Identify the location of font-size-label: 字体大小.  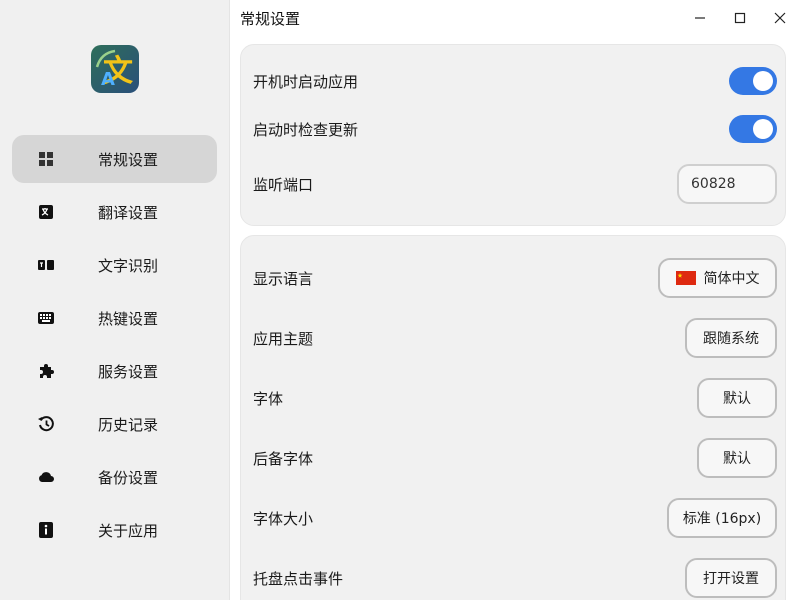
(283, 518).